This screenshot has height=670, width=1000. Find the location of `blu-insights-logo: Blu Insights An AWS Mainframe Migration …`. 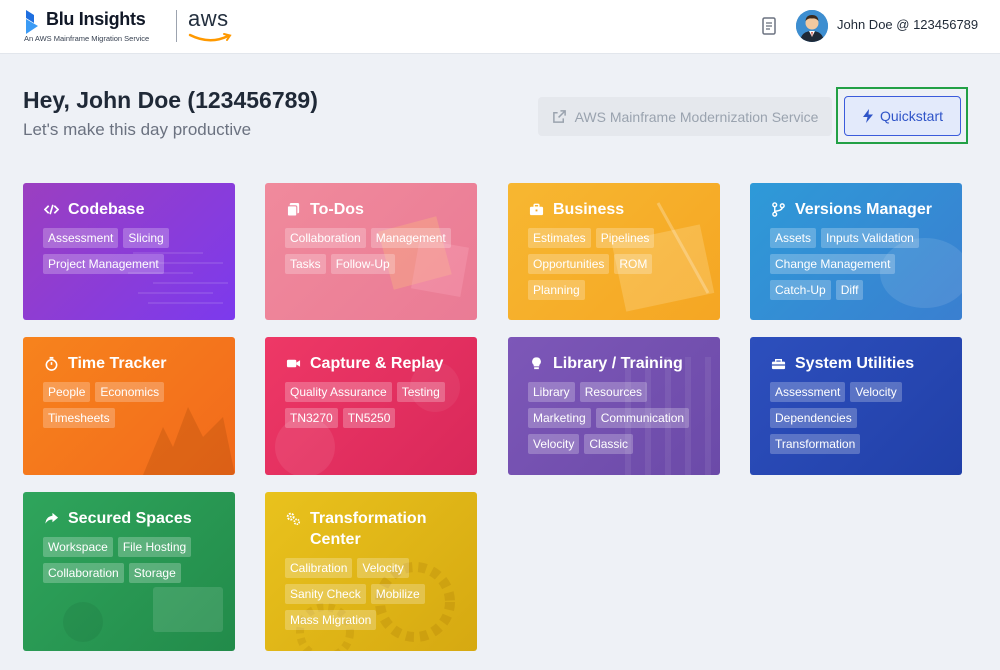

blu-insights-logo: Blu Insights An AWS Mainframe Migration … is located at coordinates (128, 26).